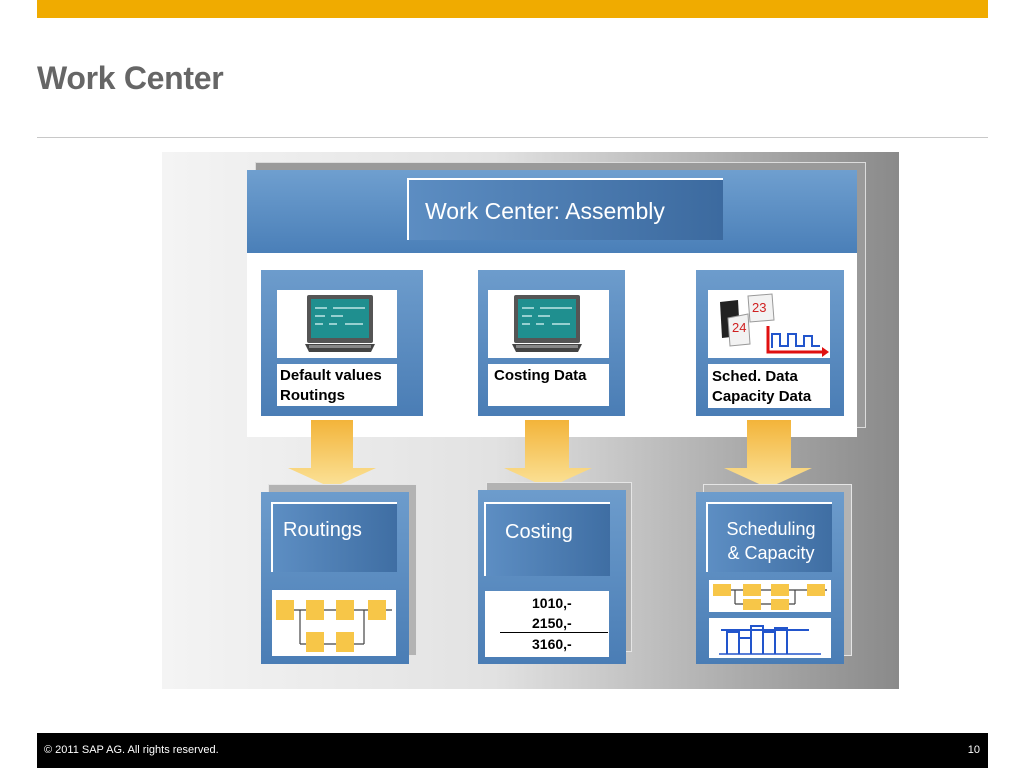  What do you see at coordinates (512, 9) in the screenshot?
I see `top-accent-bar` at bounding box center [512, 9].